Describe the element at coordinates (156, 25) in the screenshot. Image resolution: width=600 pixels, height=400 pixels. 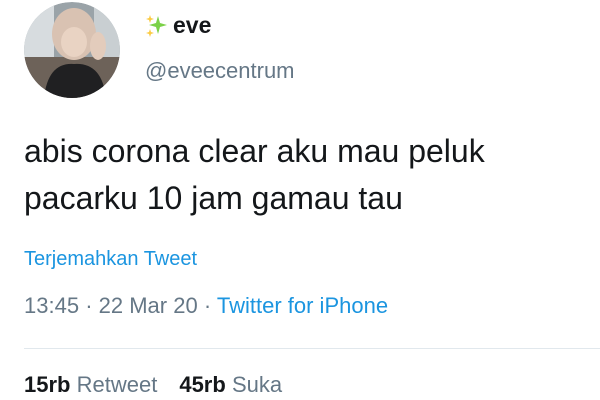
I see `sparkles-icon` at that location.